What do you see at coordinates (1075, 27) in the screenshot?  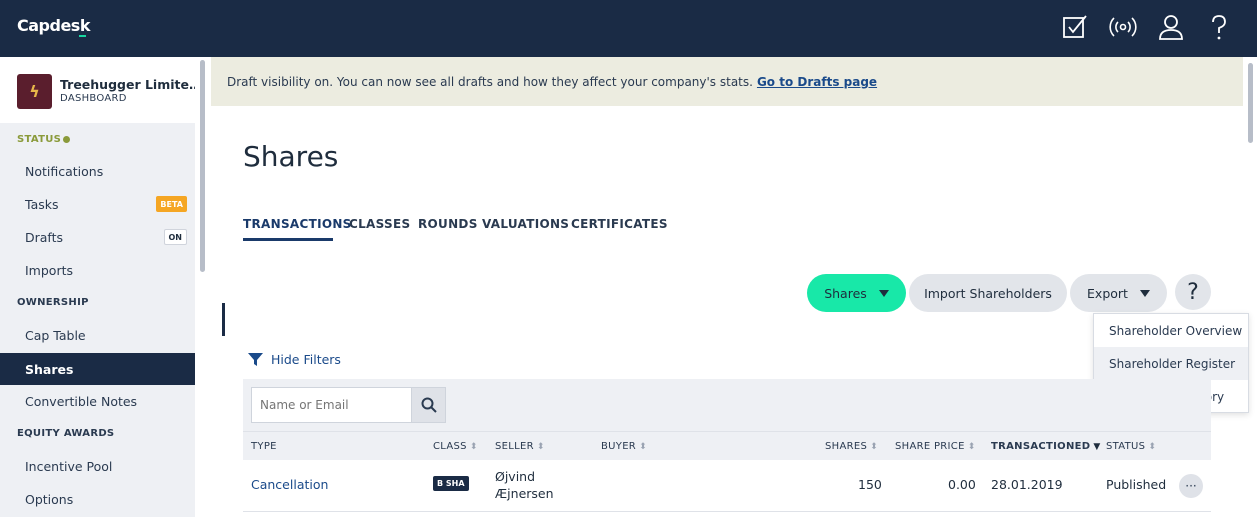 I see `tasks-checkbox-icon` at bounding box center [1075, 27].